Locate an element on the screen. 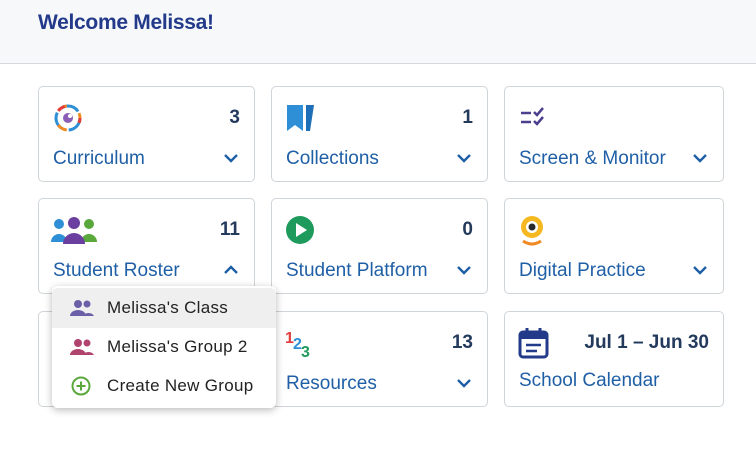  dropdown-item-label: Melissa's Class is located at coordinates (168, 307).